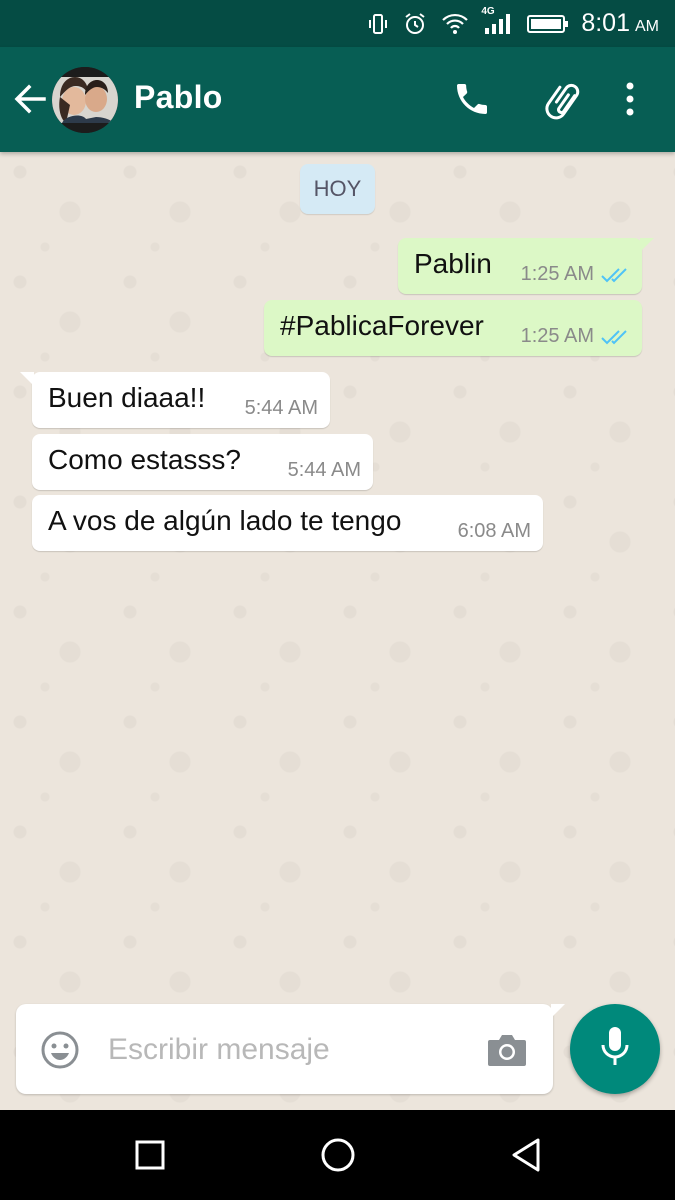 The width and height of the screenshot is (675, 1200). Describe the element at coordinates (337, 23) in the screenshot. I see `status-bar: 4G 8:01 AM` at that location.